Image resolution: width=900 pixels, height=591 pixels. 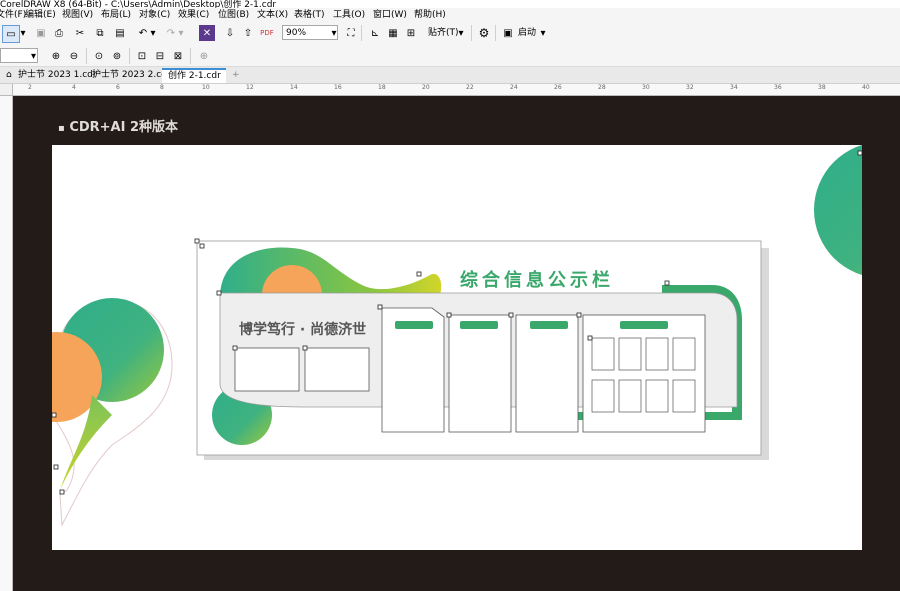 I want to click on print-icon: ⎙, so click(x=59, y=33).